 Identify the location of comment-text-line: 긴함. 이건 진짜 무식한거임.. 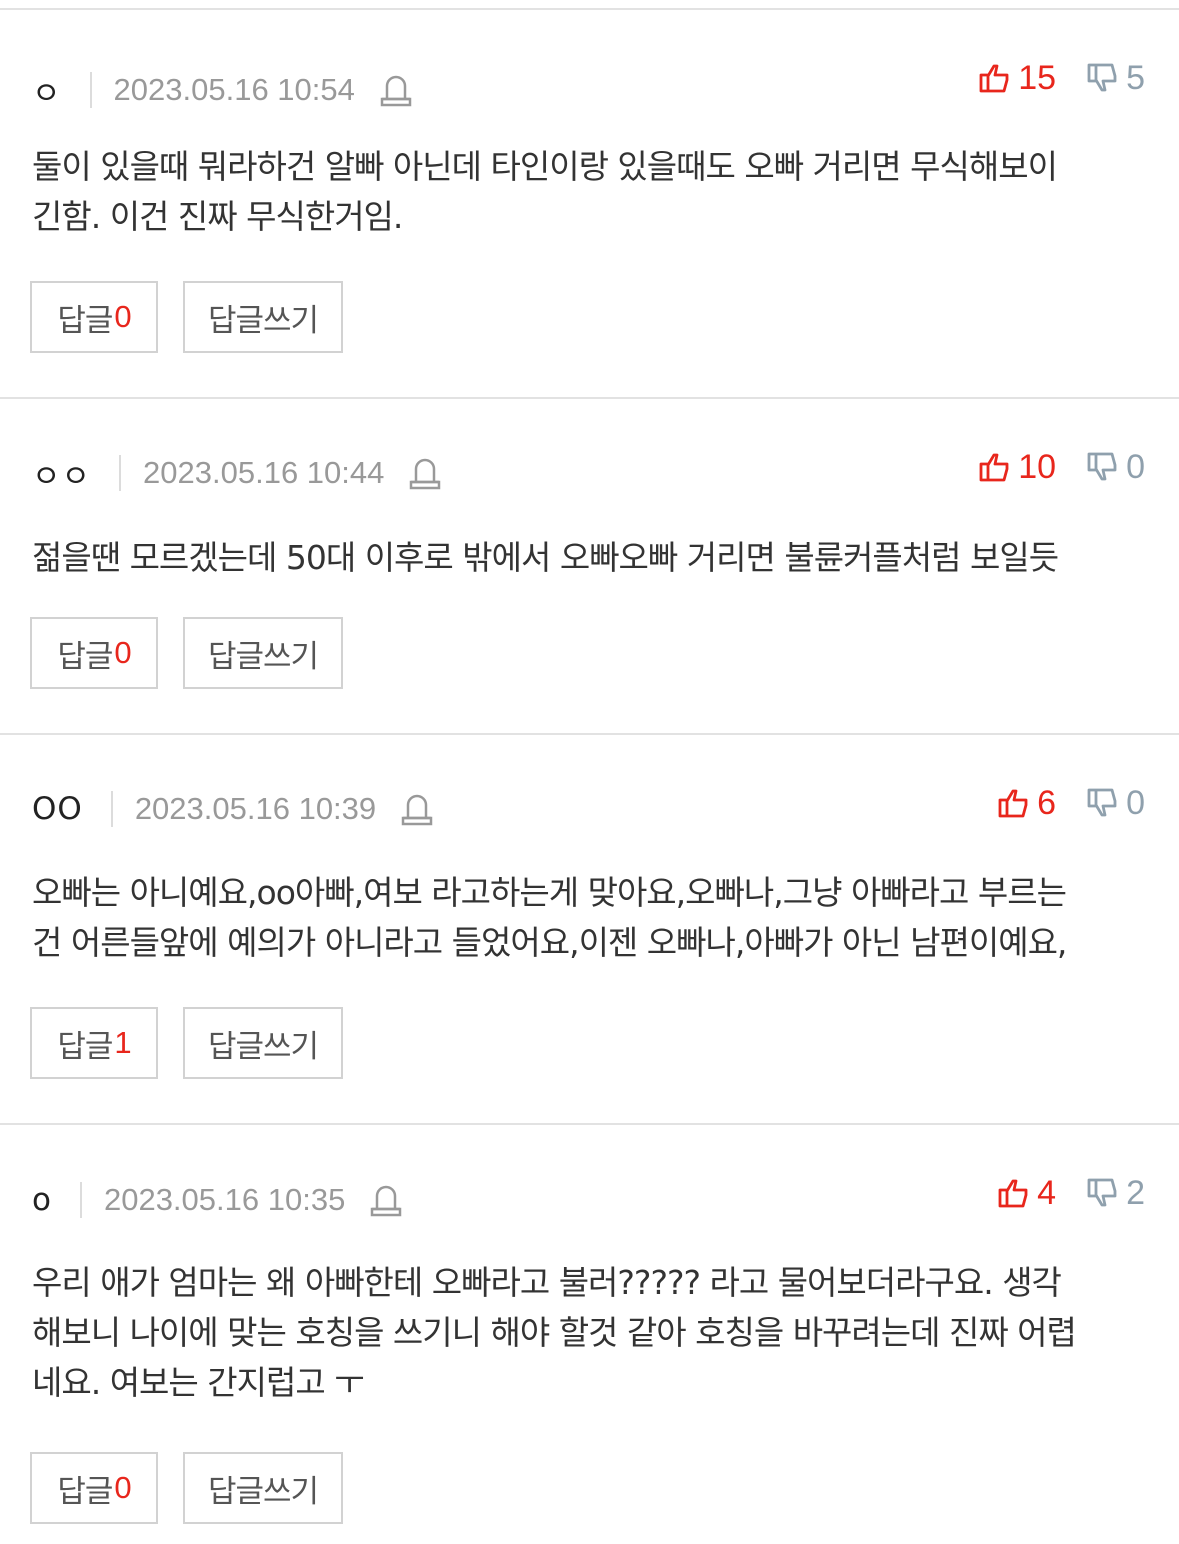
(217, 216).